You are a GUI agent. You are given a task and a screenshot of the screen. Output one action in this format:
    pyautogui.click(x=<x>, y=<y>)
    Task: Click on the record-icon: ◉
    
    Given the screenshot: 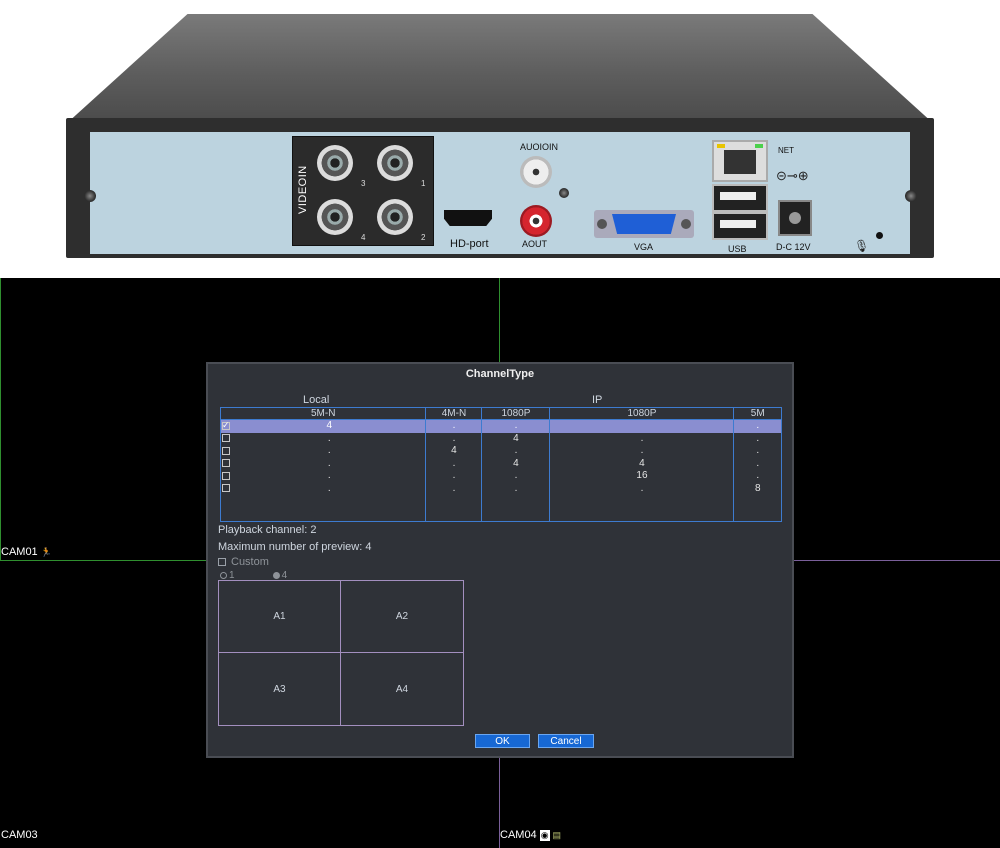 What is the action you would take?
    pyautogui.click(x=544, y=835)
    